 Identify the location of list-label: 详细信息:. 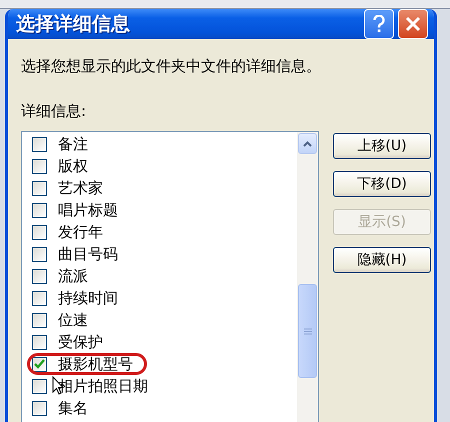
(54, 111).